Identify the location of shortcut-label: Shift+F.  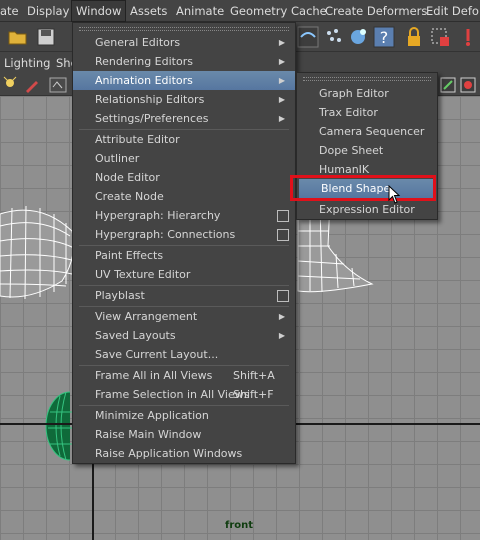
(253, 394).